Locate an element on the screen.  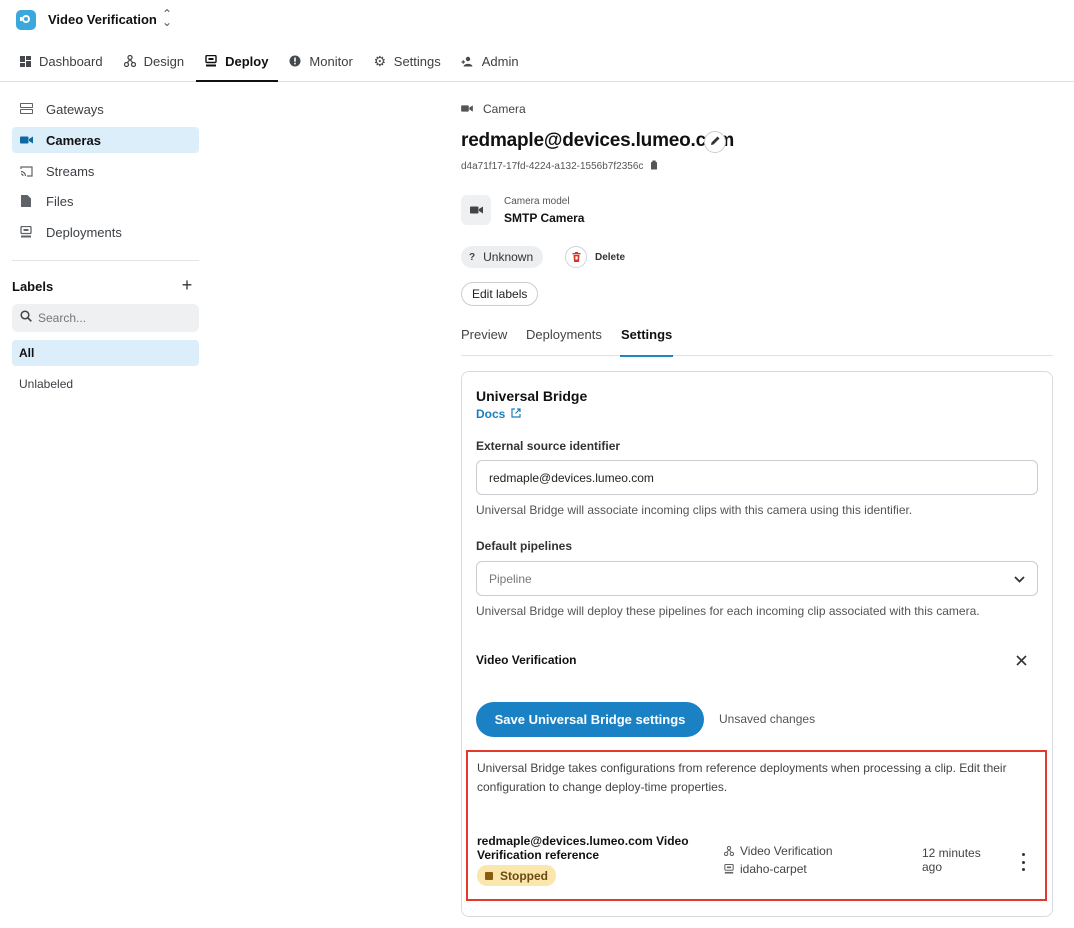
pipeline-icon is located at coordinates (729, 851).